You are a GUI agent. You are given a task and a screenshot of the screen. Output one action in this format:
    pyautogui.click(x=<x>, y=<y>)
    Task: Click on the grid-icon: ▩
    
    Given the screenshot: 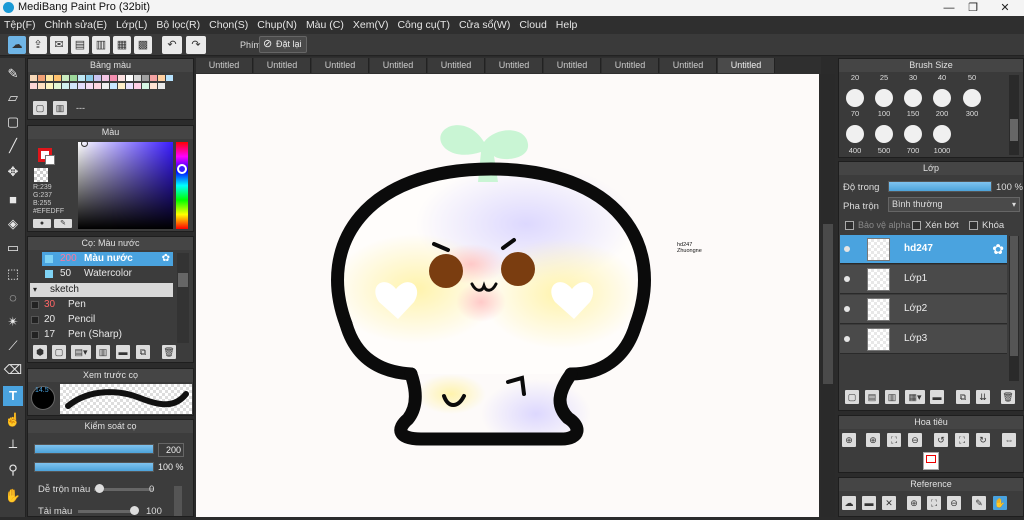 What is the action you would take?
    pyautogui.click(x=143, y=45)
    